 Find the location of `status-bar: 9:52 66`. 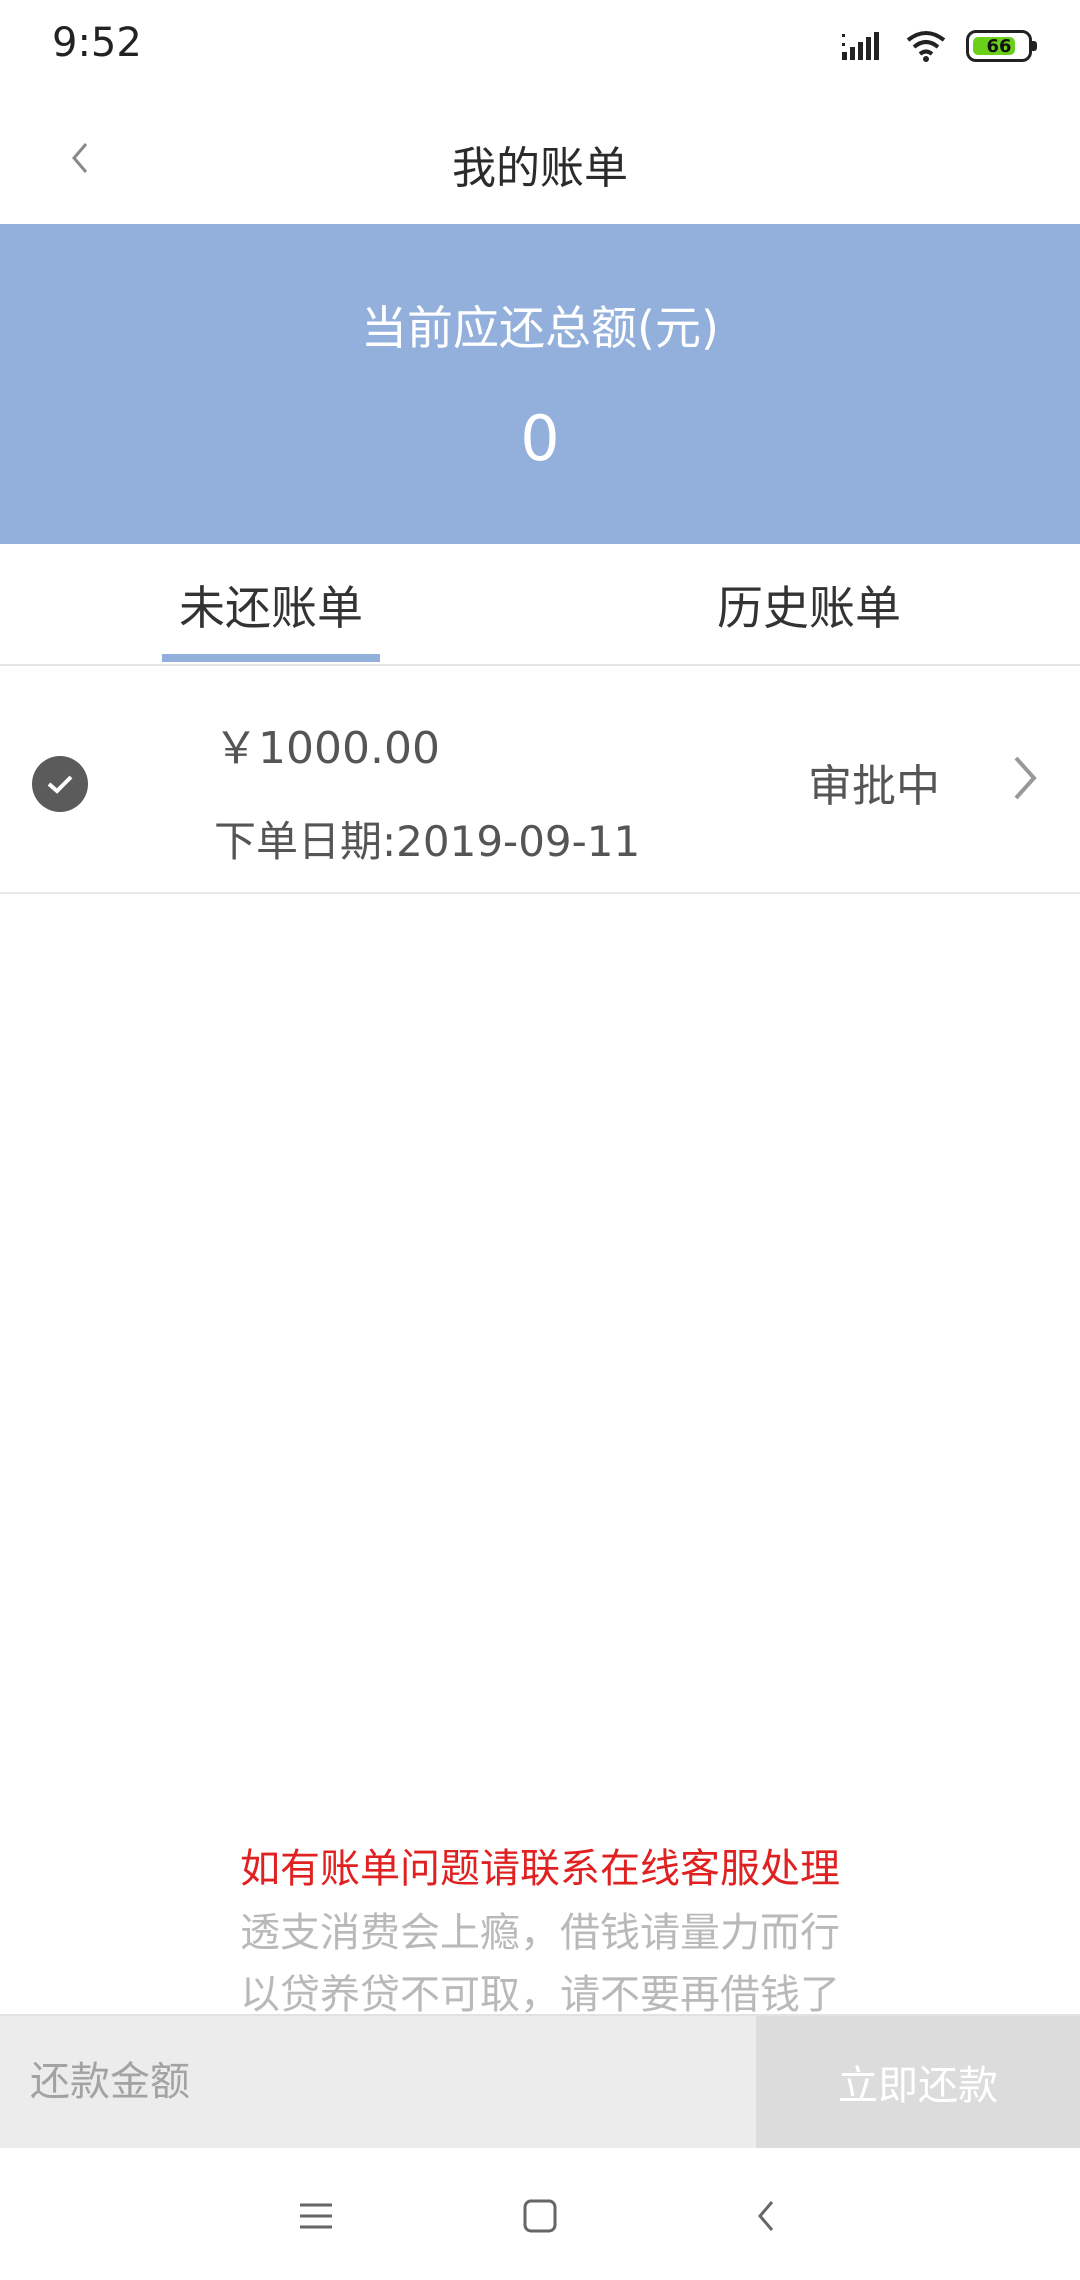

status-bar: 9:52 66 is located at coordinates (540, 46).